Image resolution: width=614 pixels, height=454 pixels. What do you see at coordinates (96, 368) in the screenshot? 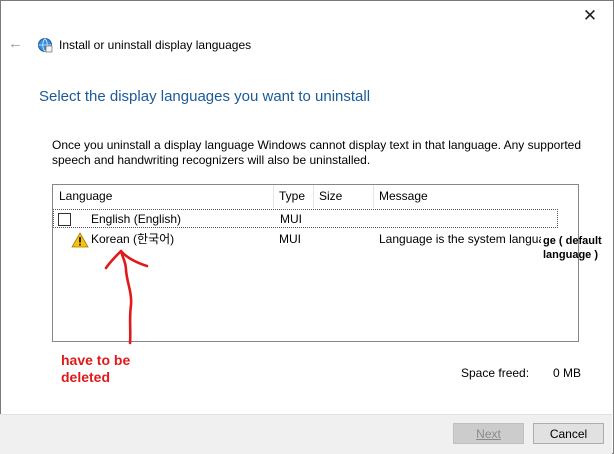
I see `delete-annotation: have to be deleted` at bounding box center [96, 368].